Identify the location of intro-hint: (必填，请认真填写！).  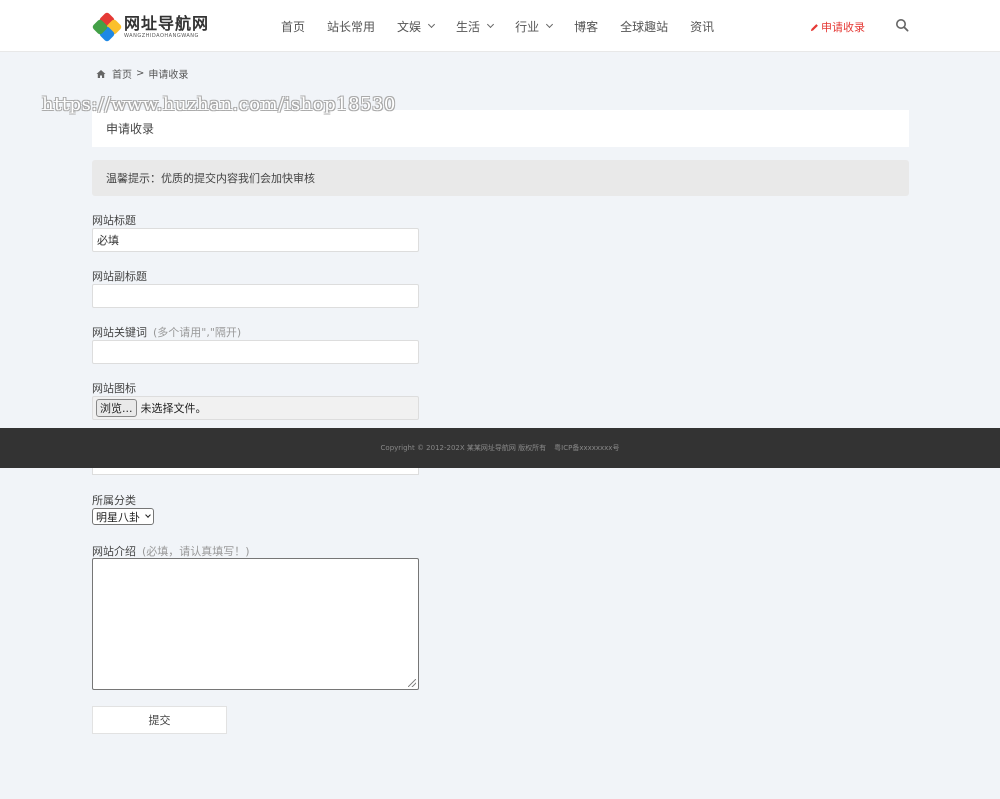
(196, 551).